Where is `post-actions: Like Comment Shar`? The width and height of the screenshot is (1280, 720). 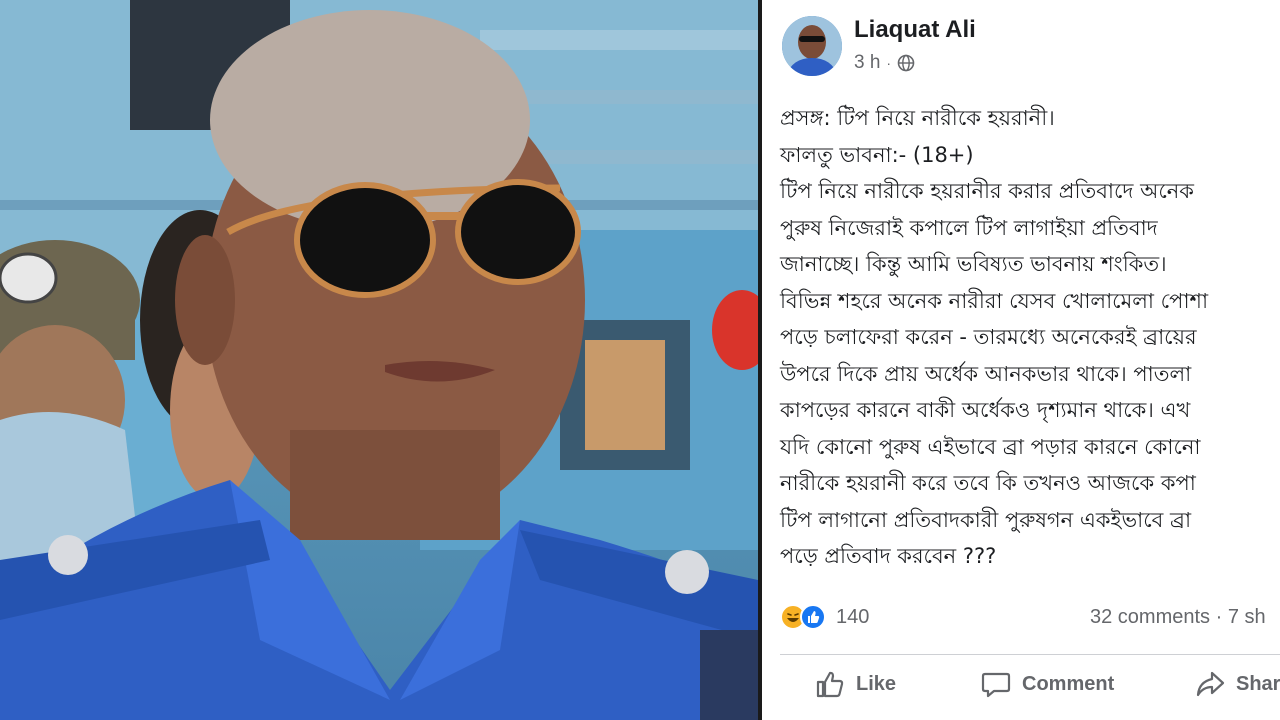 post-actions: Like Comment Shar is located at coordinates (1021, 690).